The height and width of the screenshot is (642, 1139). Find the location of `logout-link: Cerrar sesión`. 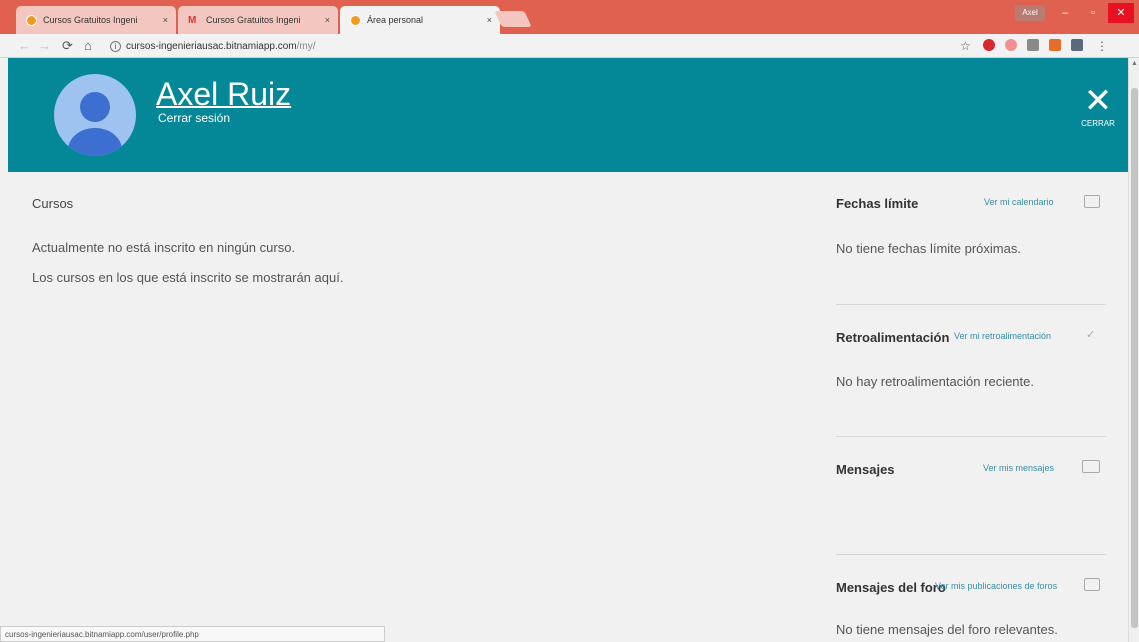

logout-link: Cerrar sesión is located at coordinates (194, 118).